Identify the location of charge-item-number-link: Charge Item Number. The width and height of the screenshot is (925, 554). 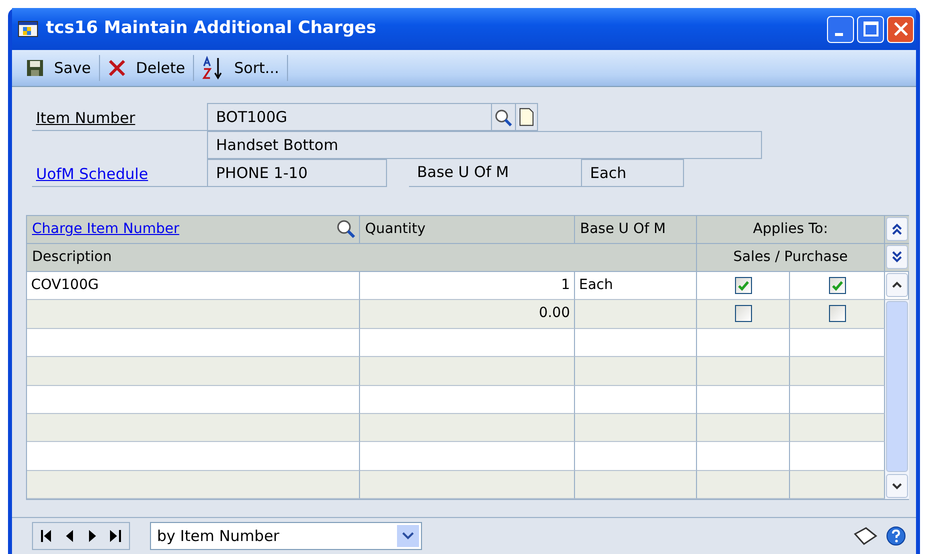
(181, 230).